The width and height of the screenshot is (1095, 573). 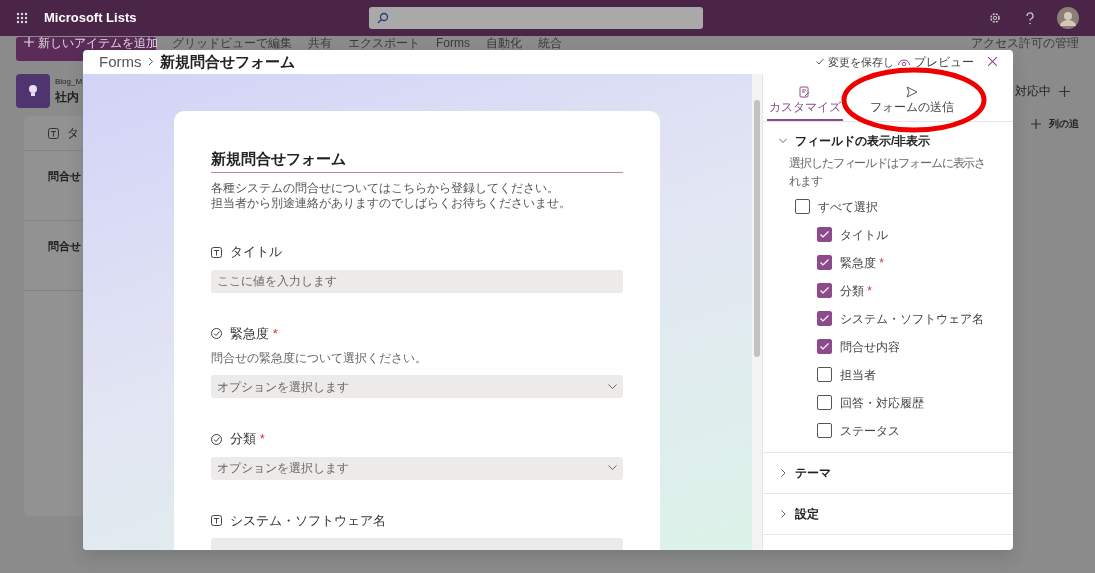 What do you see at coordinates (1033, 91) in the screenshot?
I see `view-tab: 対応中` at bounding box center [1033, 91].